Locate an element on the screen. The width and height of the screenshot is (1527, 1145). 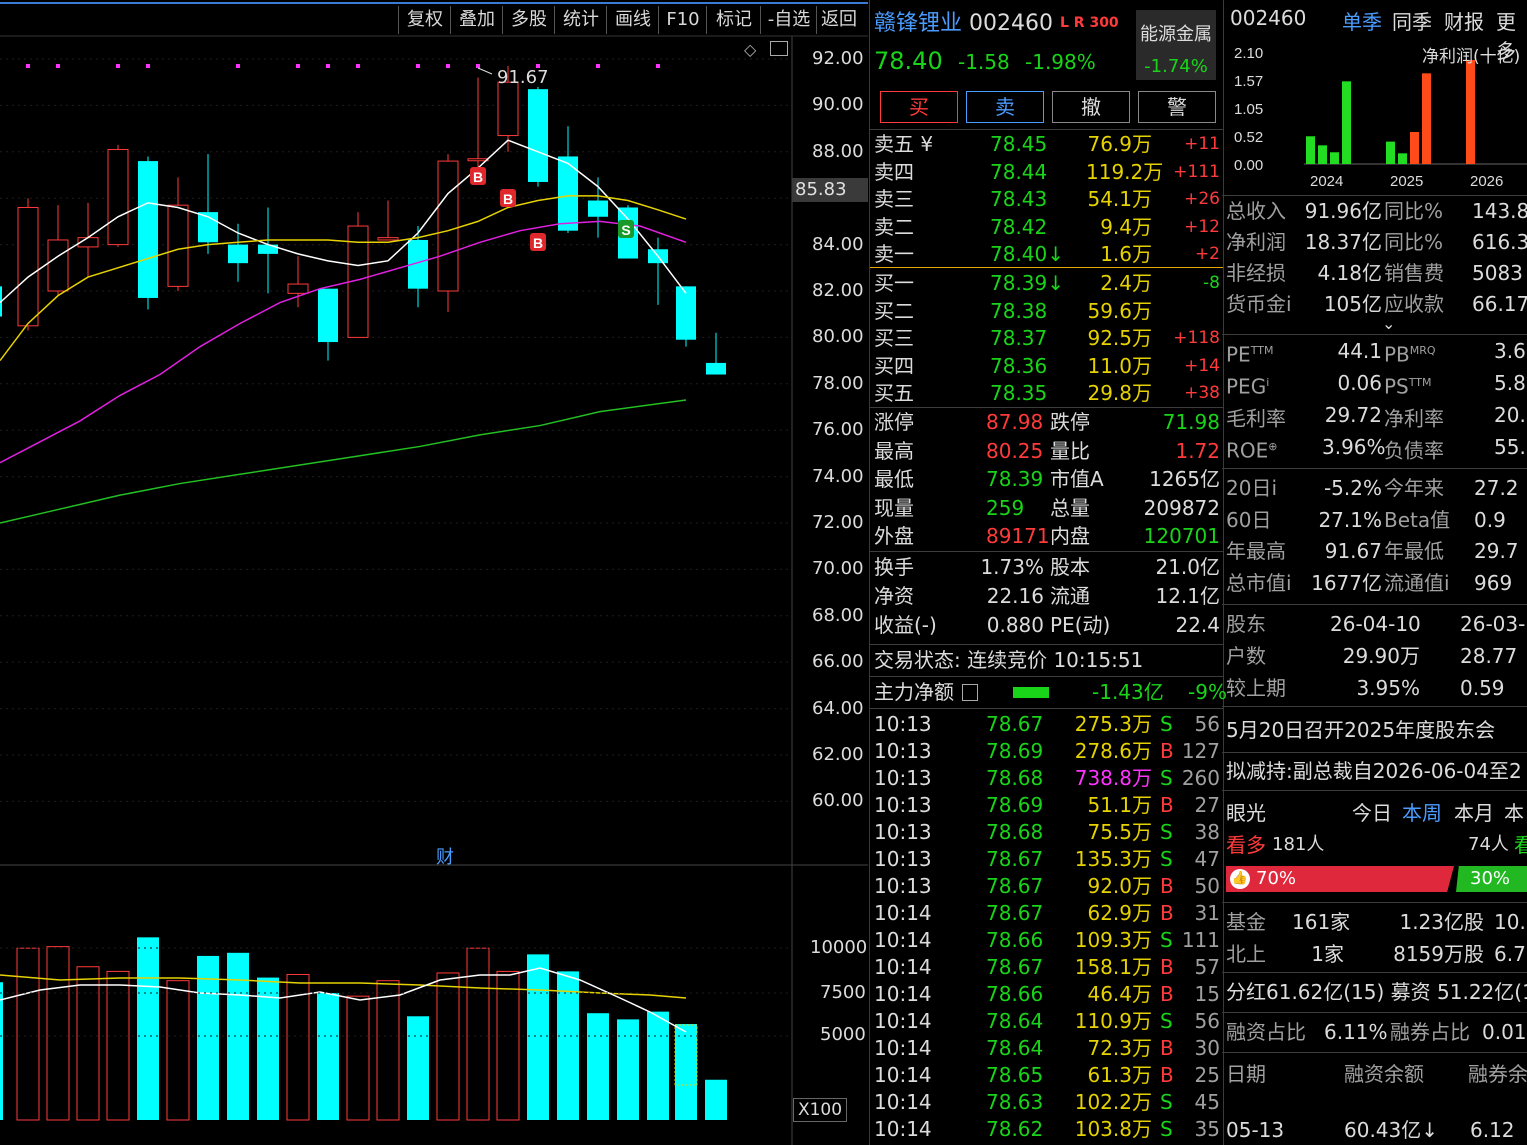
ob-label: 买三 is located at coordinates (894, 338).